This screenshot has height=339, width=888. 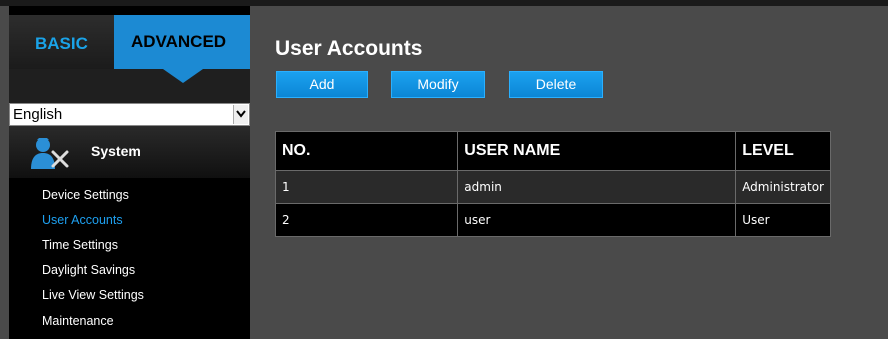 I want to click on tab-advanced: ADVANCED, so click(x=182, y=42).